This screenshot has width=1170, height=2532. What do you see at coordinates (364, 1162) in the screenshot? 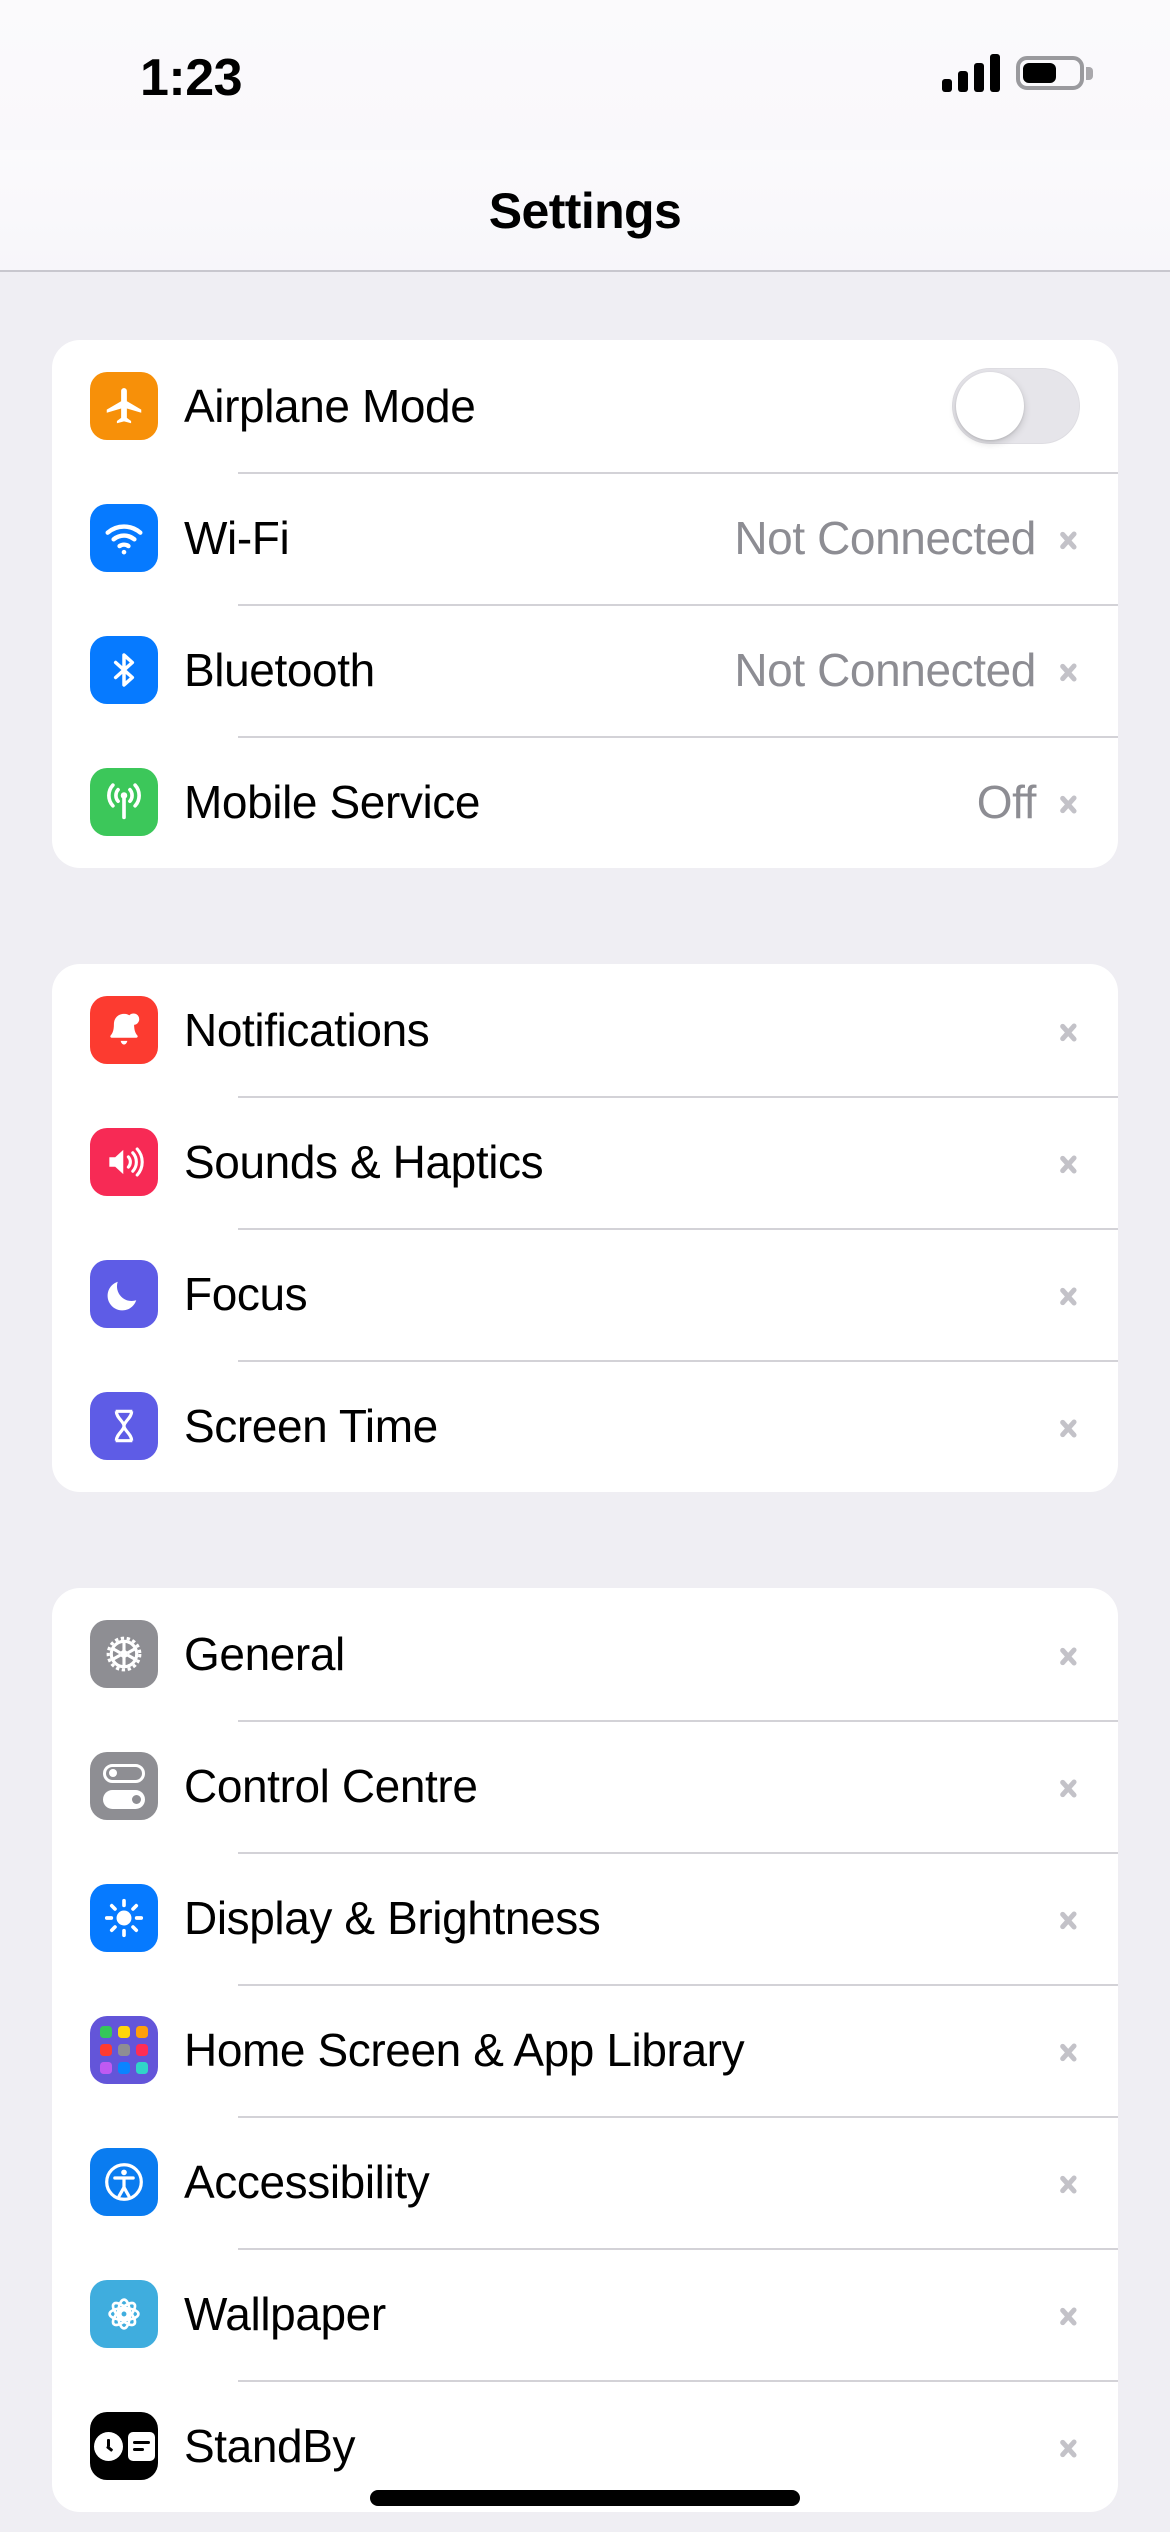
I see `settings-row-label: Sounds & Haptics` at bounding box center [364, 1162].